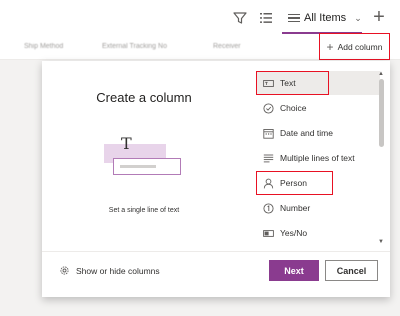  Describe the element at coordinates (144, 97) in the screenshot. I see `panel-title: Create a column` at that location.